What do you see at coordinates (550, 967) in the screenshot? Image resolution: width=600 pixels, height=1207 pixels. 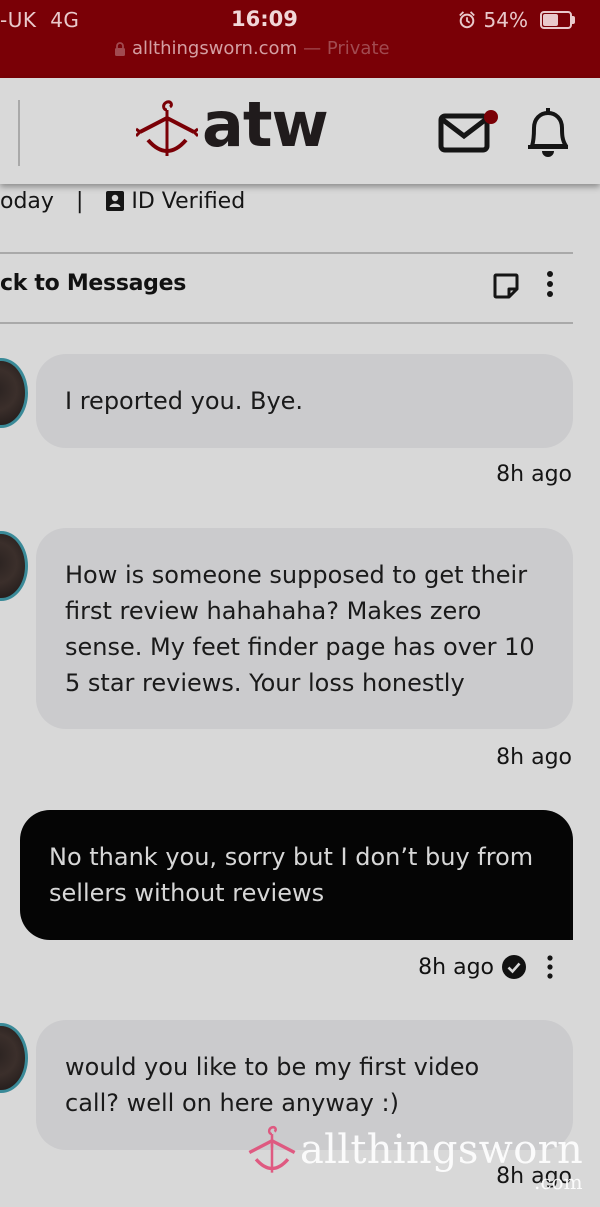 I see `message-options-icon` at bounding box center [550, 967].